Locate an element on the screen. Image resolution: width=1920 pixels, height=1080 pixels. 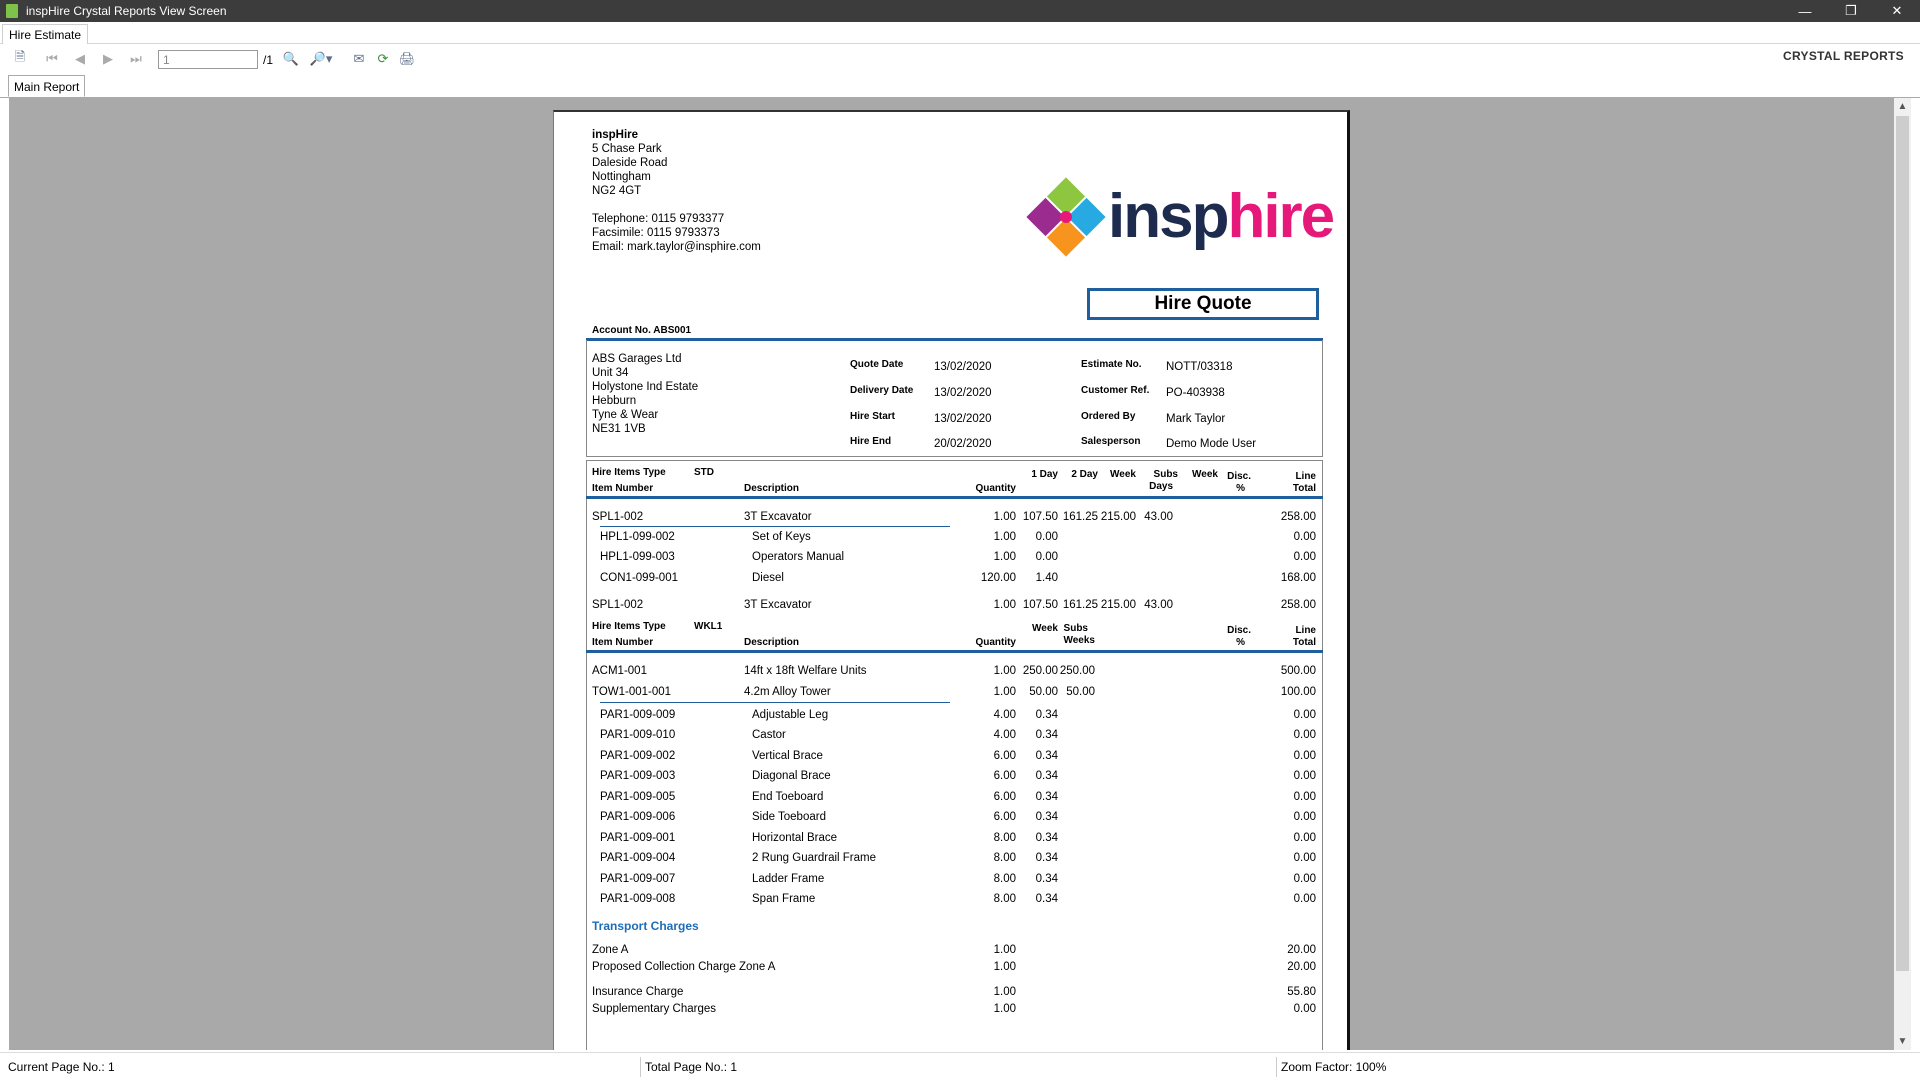
customer-address-line: NE31 1VB is located at coordinates (619, 429).